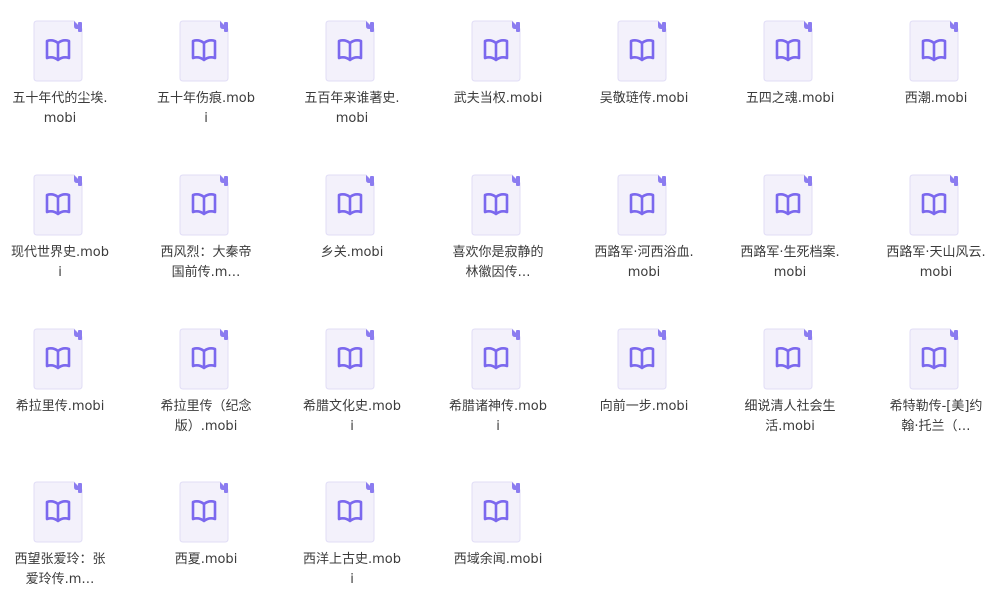 The height and width of the screenshot is (603, 998). I want to click on file-item: 五百年来谁著史.mobi, so click(352, 70).